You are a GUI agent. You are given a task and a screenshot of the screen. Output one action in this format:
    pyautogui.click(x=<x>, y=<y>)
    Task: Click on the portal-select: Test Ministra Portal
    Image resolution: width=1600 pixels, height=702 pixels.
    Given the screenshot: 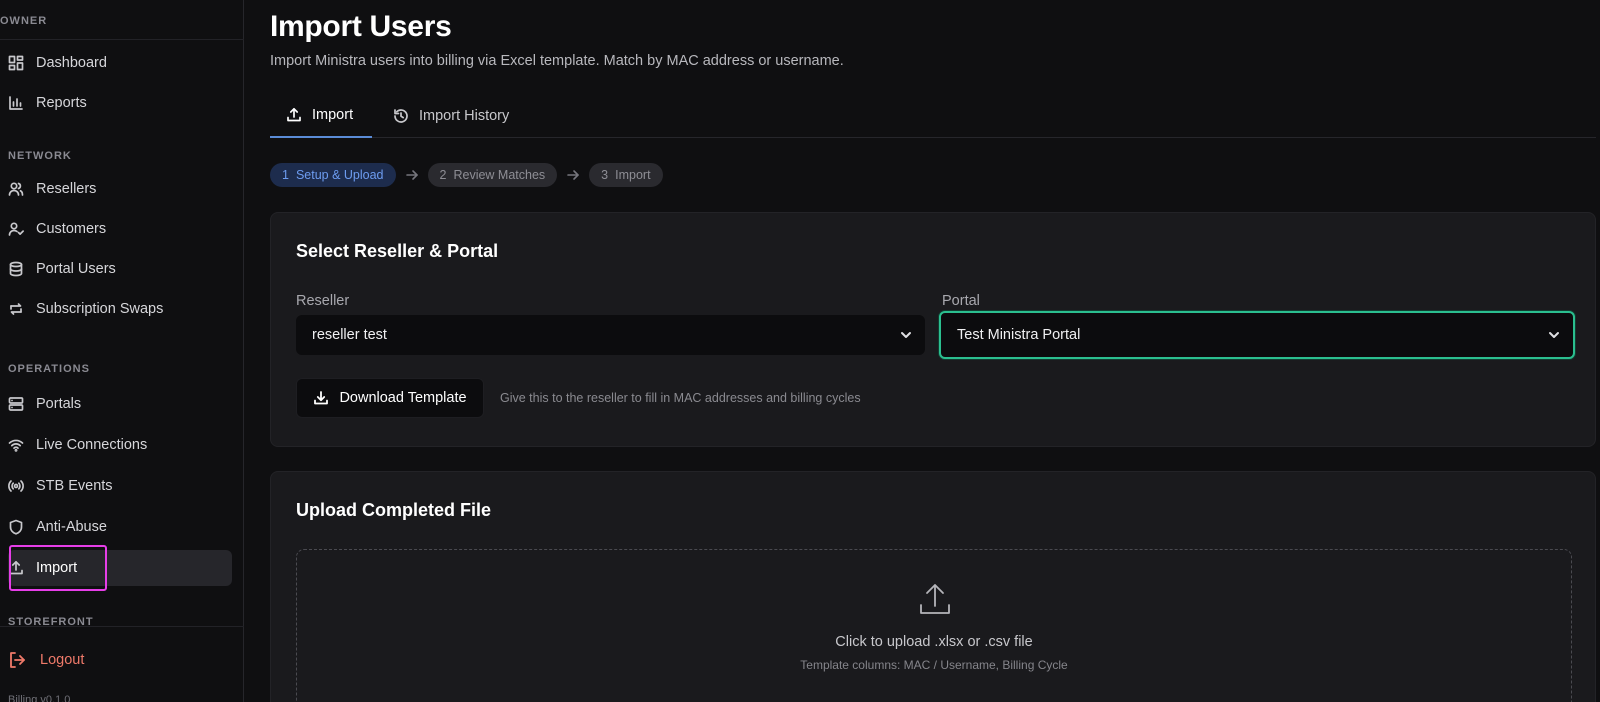 What is the action you would take?
    pyautogui.click(x=1257, y=335)
    